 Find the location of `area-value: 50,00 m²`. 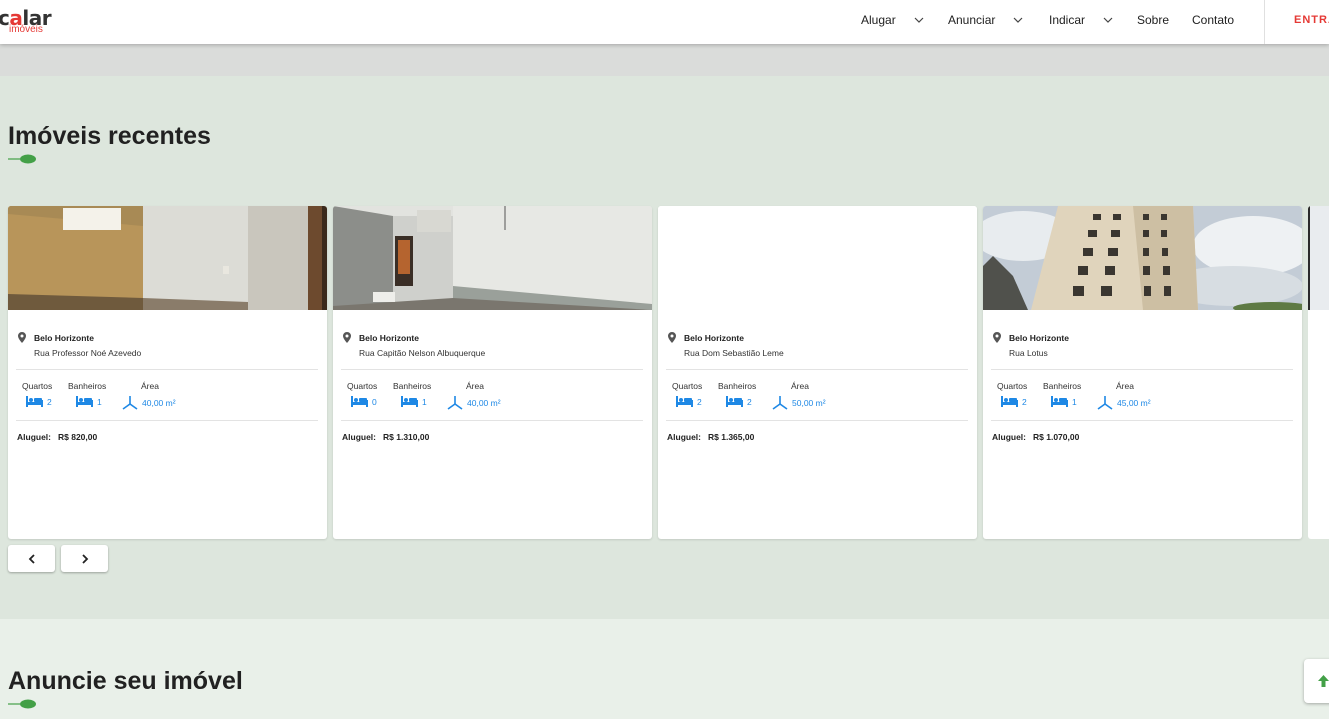

area-value: 50,00 m² is located at coordinates (799, 403).